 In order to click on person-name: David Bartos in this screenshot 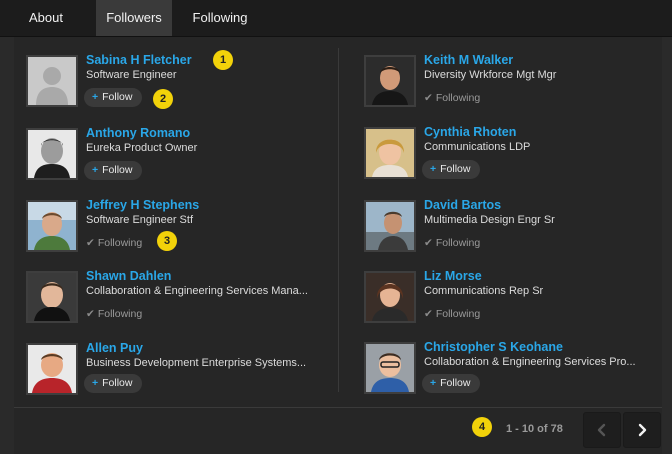, I will do `click(462, 205)`.